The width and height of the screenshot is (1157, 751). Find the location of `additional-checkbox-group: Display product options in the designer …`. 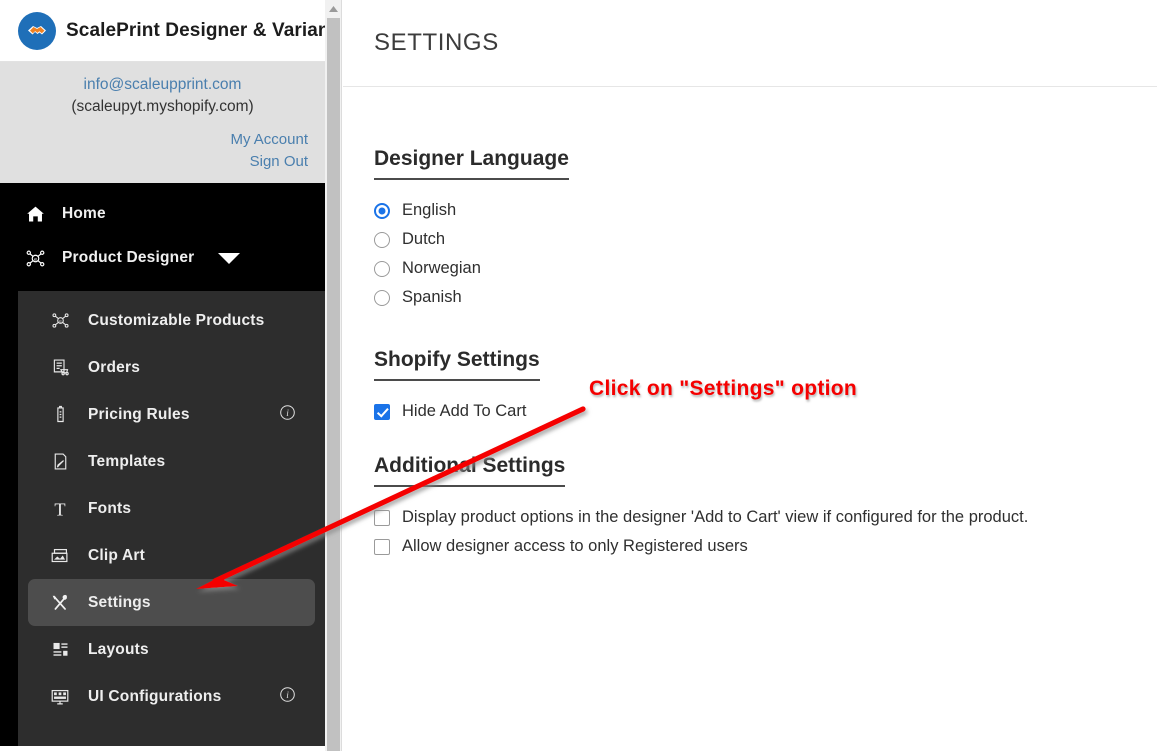

additional-checkbox-group: Display product options in the designer … is located at coordinates (765, 532).